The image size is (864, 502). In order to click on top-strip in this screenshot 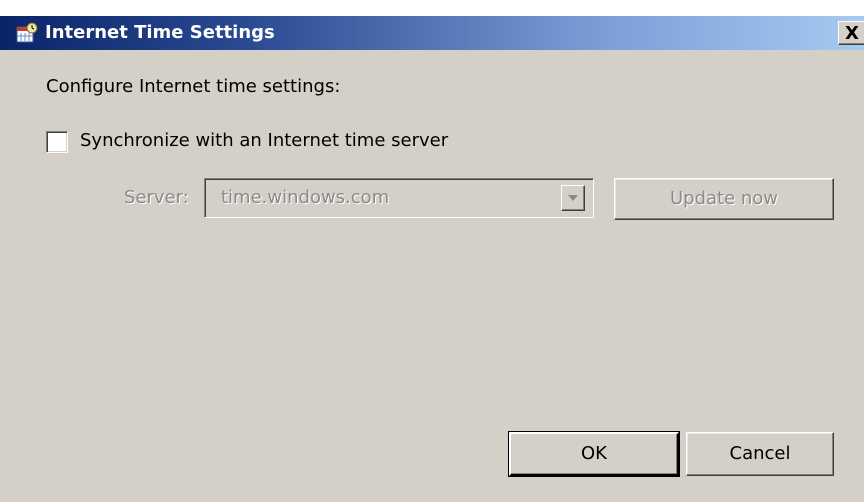, I will do `click(432, 8)`.